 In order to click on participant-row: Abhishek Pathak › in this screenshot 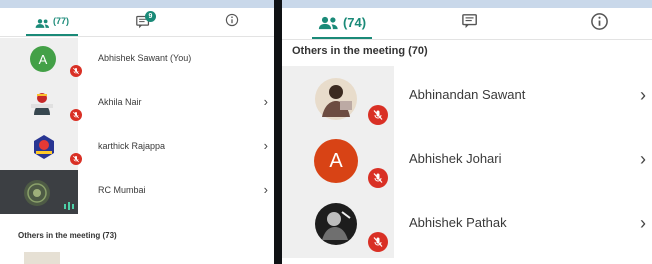, I will do `click(467, 226)`.